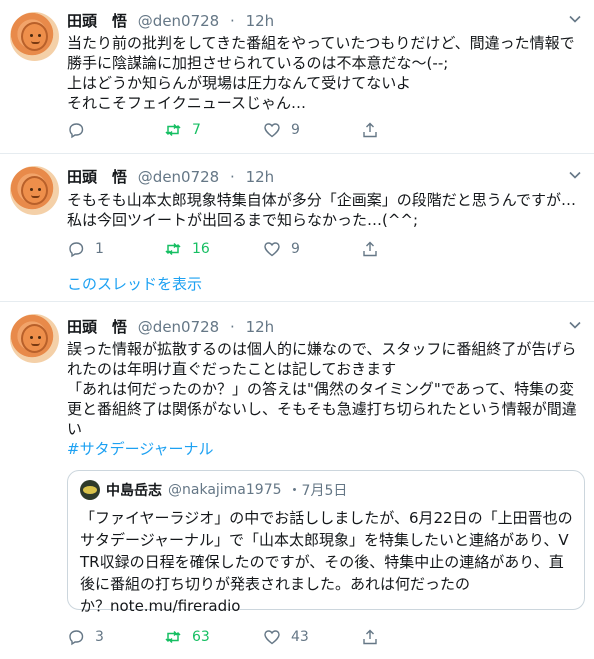  What do you see at coordinates (232, 369) in the screenshot?
I see `tweet-line: れたのは年明け直ぐだったことは記しておきます` at bounding box center [232, 369].